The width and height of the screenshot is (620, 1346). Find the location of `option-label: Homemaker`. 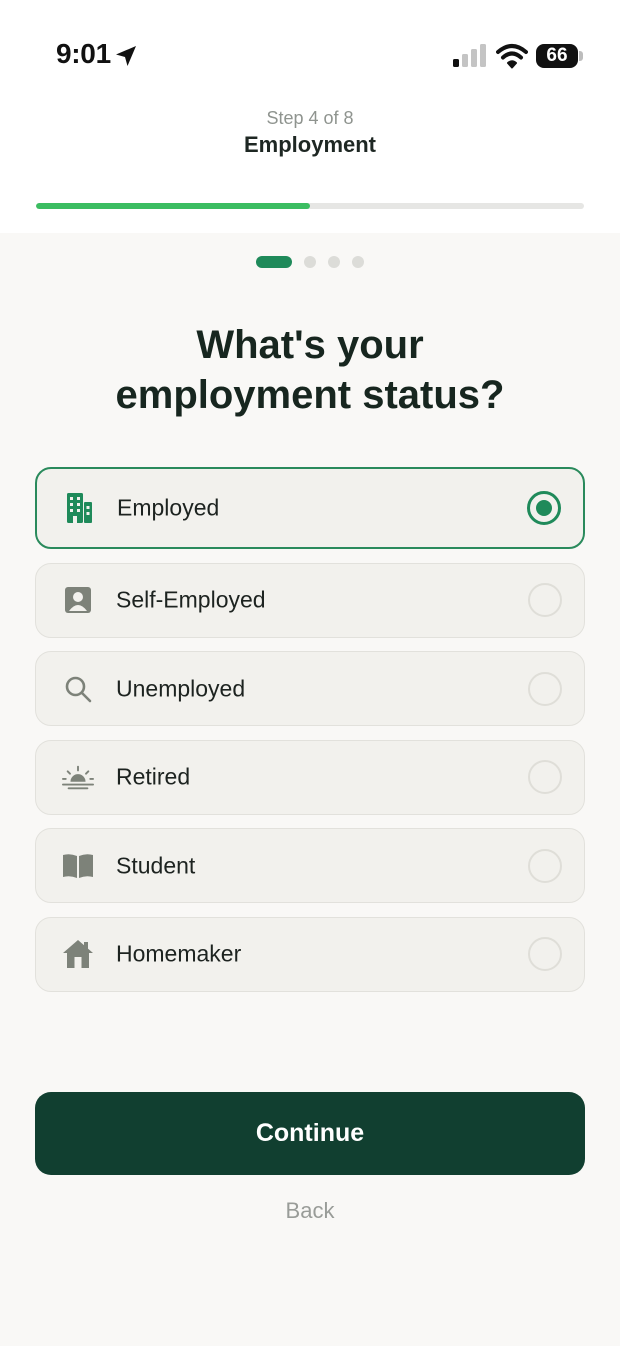

option-label: Homemaker is located at coordinates (179, 953).